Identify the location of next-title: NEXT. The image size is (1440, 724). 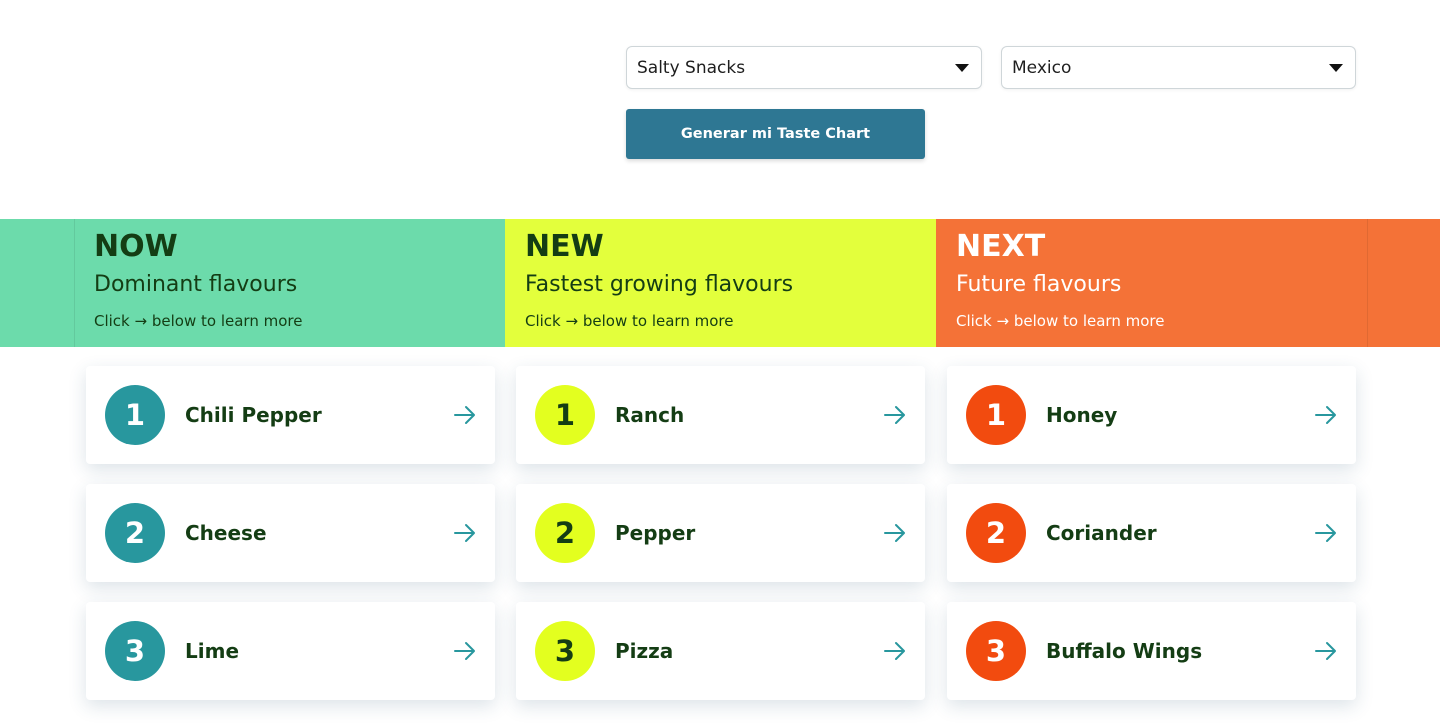
(1001, 246).